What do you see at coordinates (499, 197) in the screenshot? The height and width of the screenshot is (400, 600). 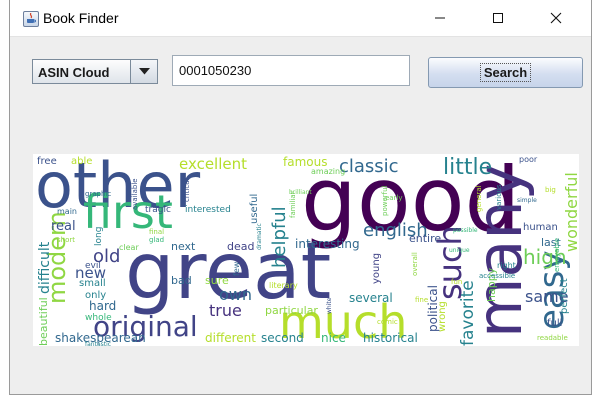 I see `word-cloud-word: various` at bounding box center [499, 197].